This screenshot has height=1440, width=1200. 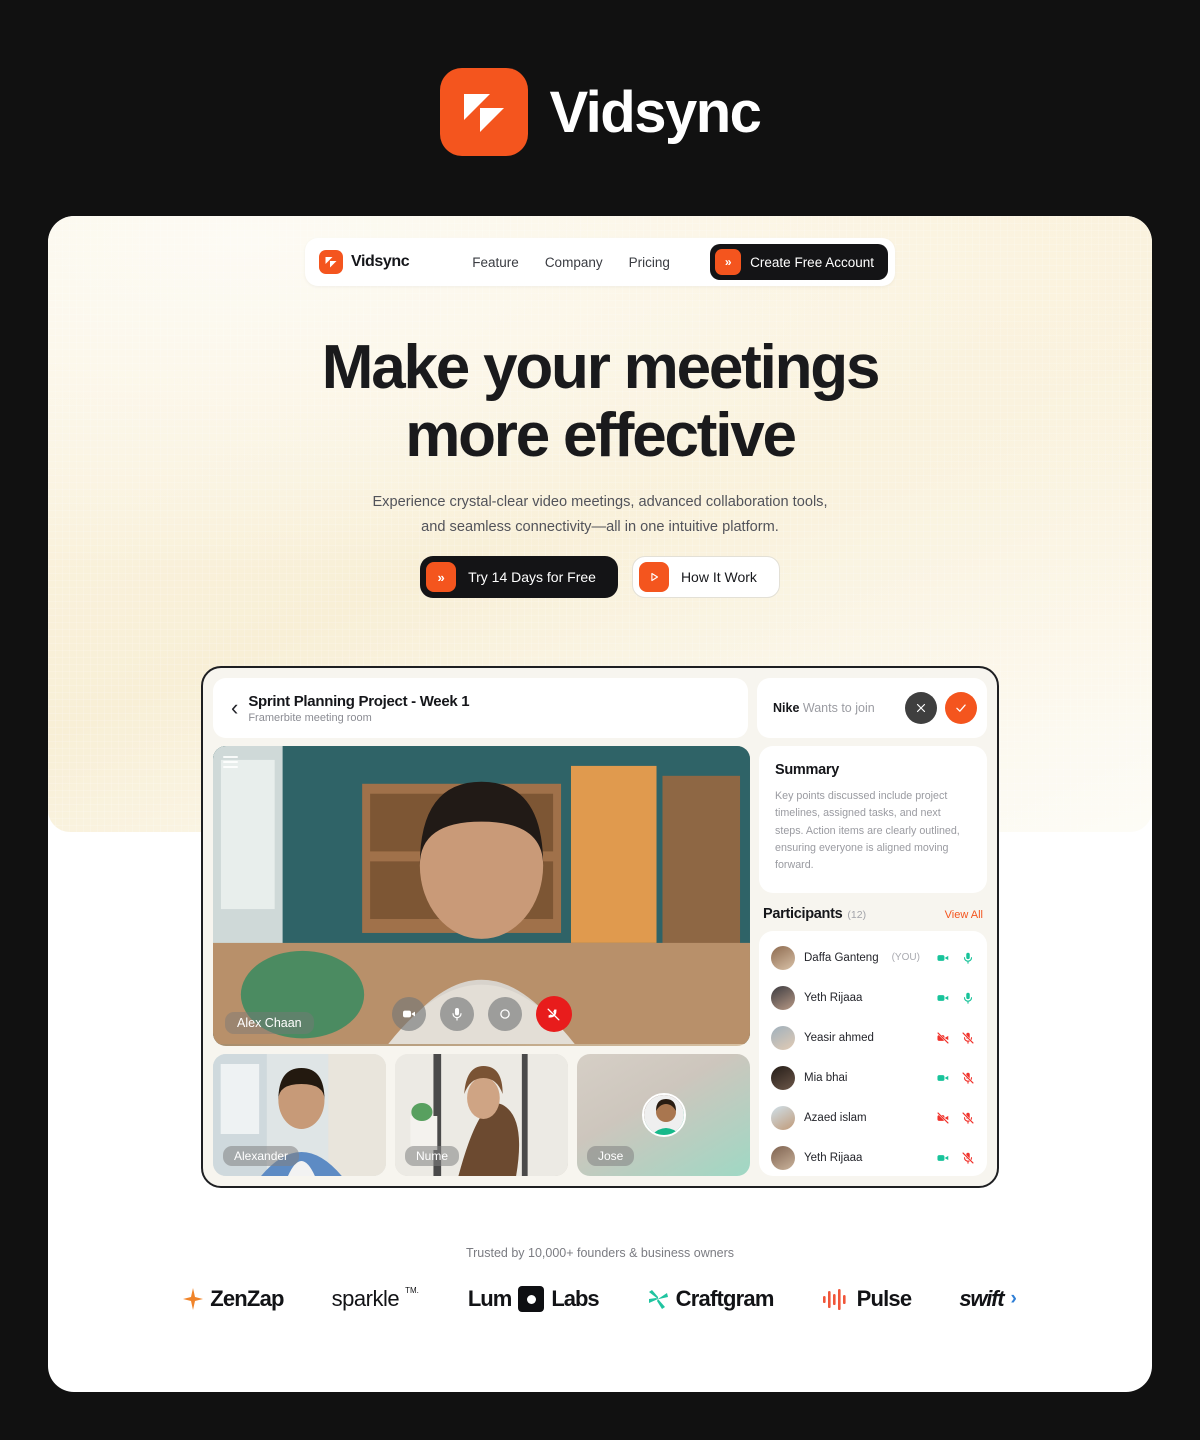 I want to click on phone-hangup-icon, so click(x=553, y=1014).